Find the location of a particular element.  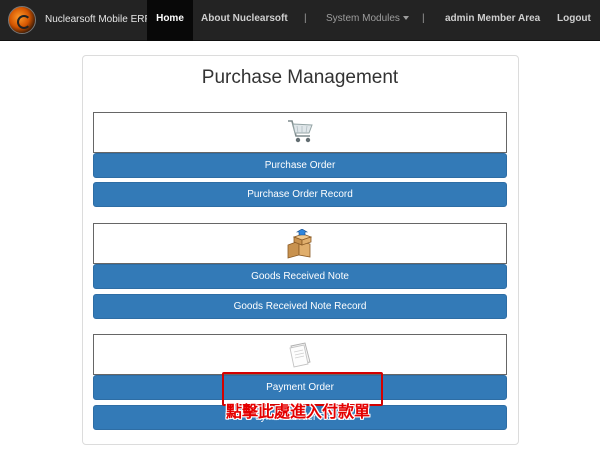

nav-about: About Nuclearsoft is located at coordinates (244, 20).